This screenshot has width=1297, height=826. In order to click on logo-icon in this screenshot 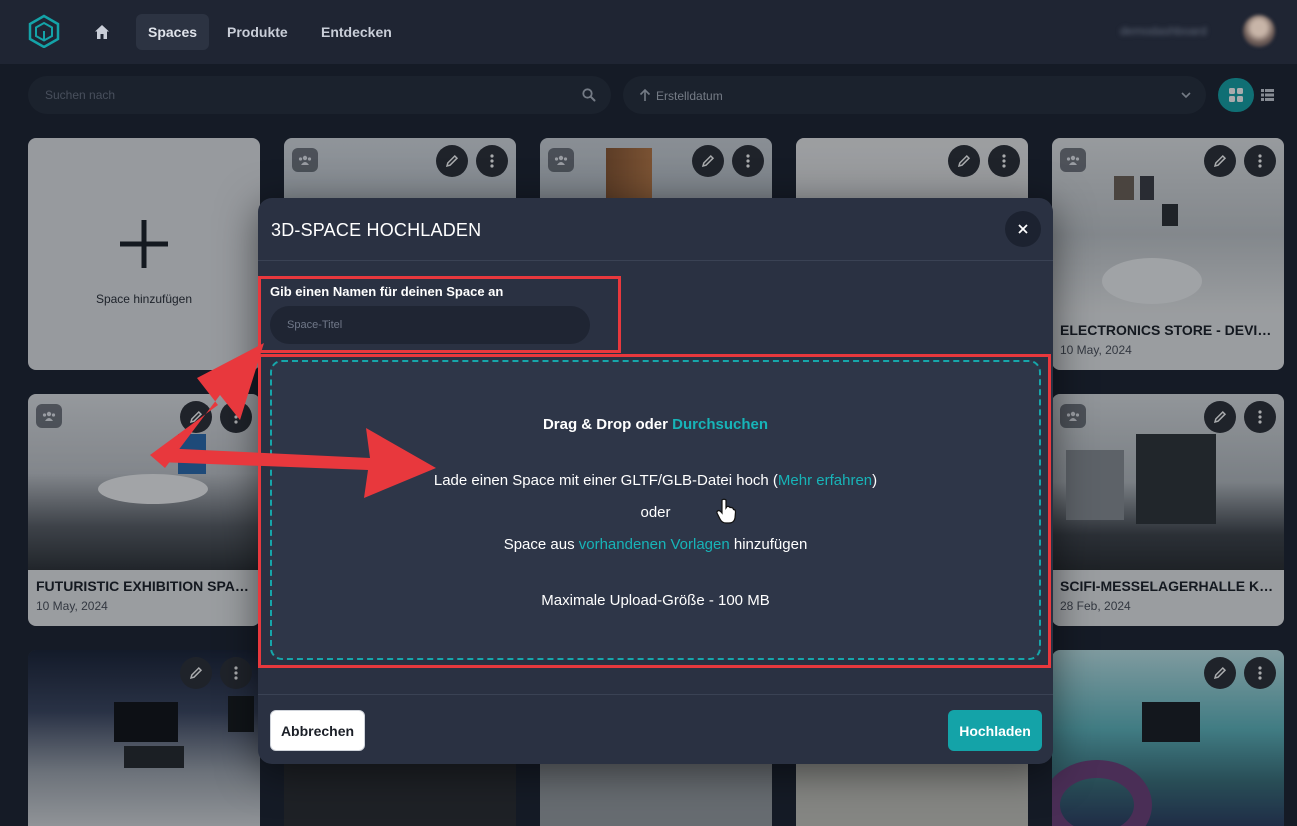, I will do `click(44, 31)`.